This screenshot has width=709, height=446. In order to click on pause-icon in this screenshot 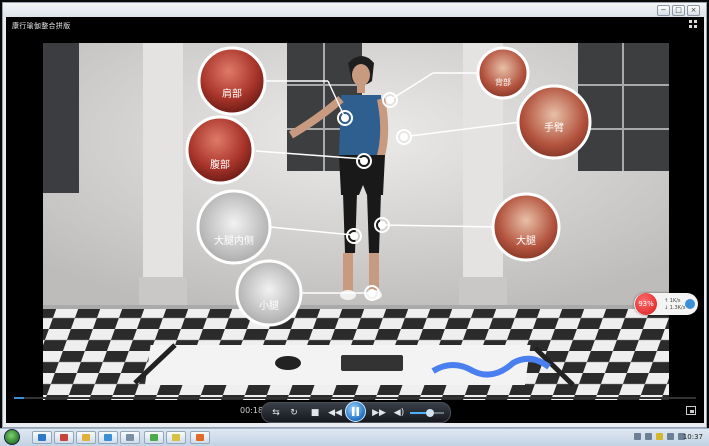, I will do `click(355, 411)`.